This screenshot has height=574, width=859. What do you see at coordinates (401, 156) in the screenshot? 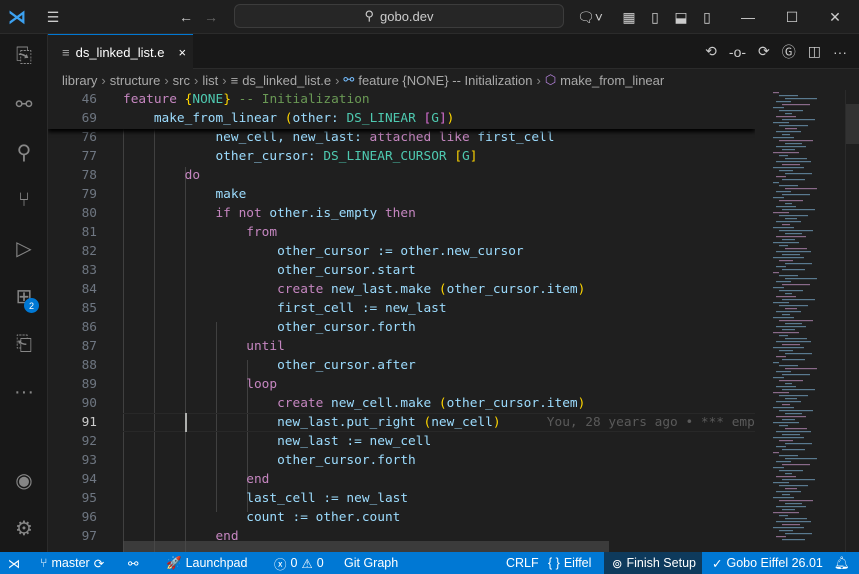
I see `code-line: 77 other_cursor: DS_LINEAR_CURSOR [G]` at bounding box center [401, 156].